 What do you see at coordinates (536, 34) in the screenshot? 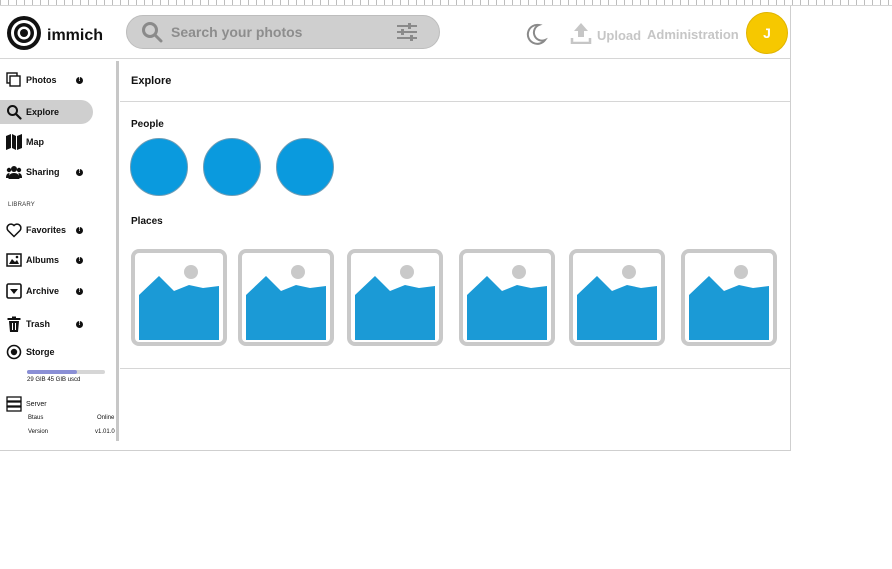
I see `theme-toggle-moon-icon` at bounding box center [536, 34].